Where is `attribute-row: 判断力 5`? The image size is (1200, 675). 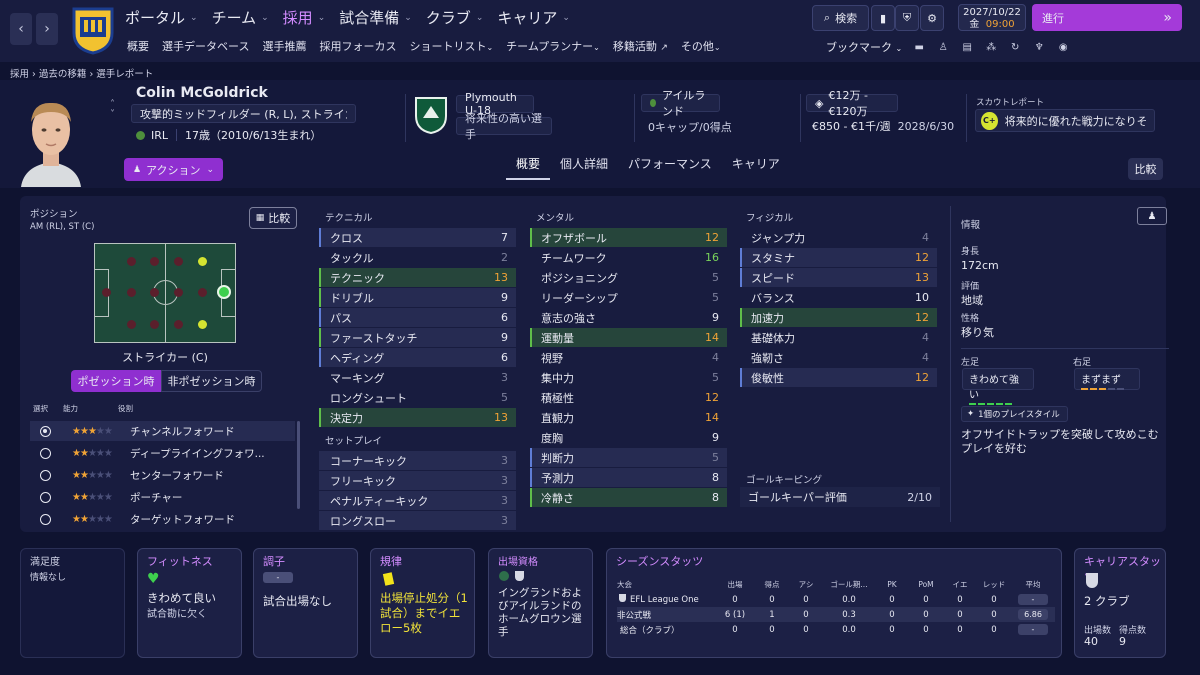 attribute-row: 判断力 5 is located at coordinates (628, 457).